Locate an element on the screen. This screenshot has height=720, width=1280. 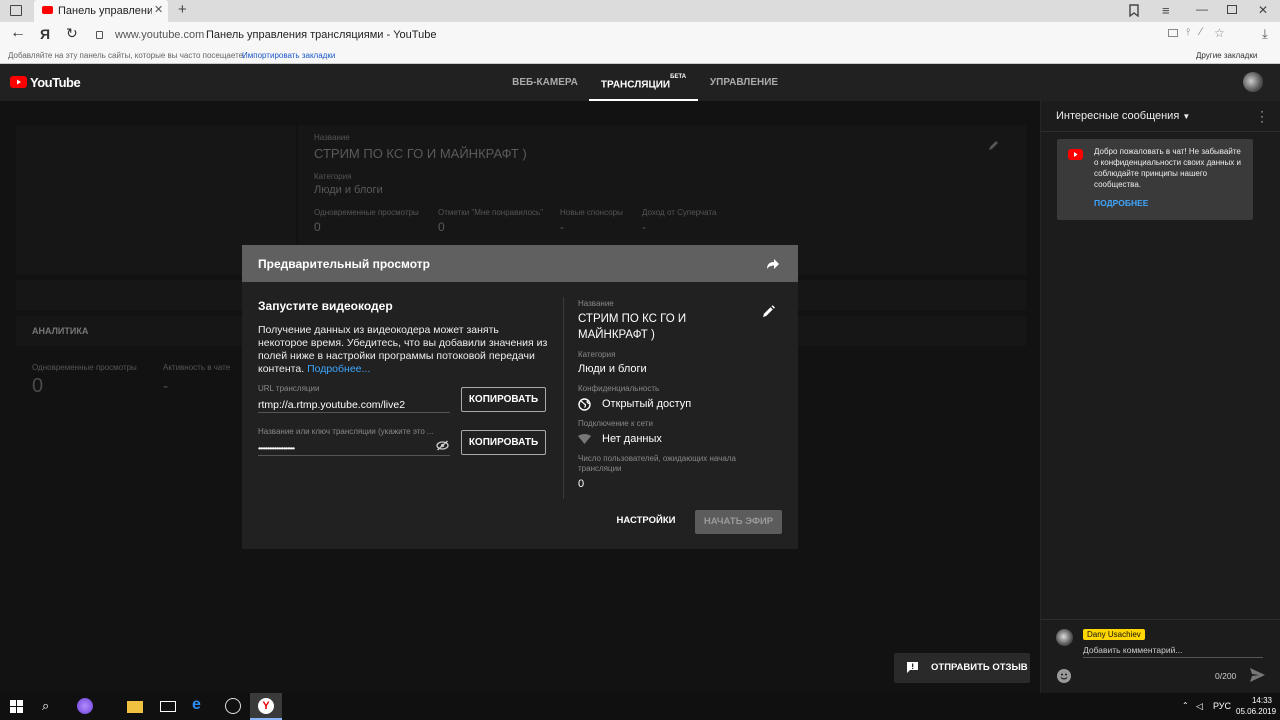
tabs-panel-icon is located at coordinates (16, 10).